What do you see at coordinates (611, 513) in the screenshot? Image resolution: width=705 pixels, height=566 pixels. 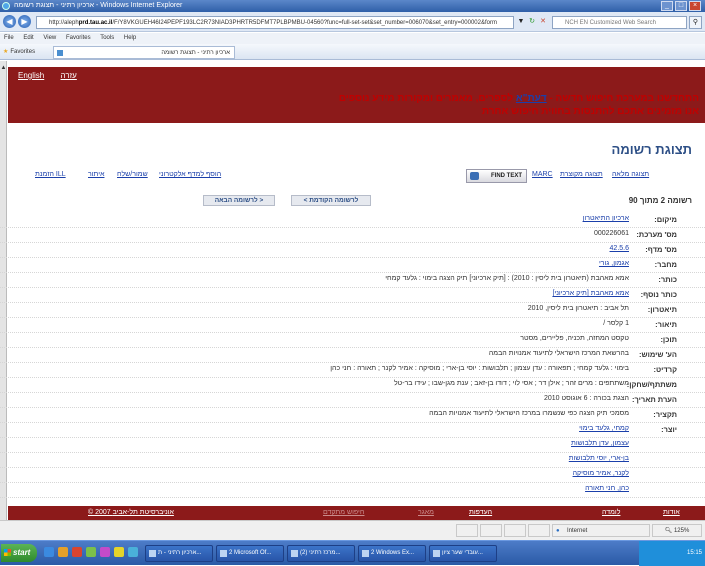 I see `footer-tutorial: לומדה` at bounding box center [611, 513].